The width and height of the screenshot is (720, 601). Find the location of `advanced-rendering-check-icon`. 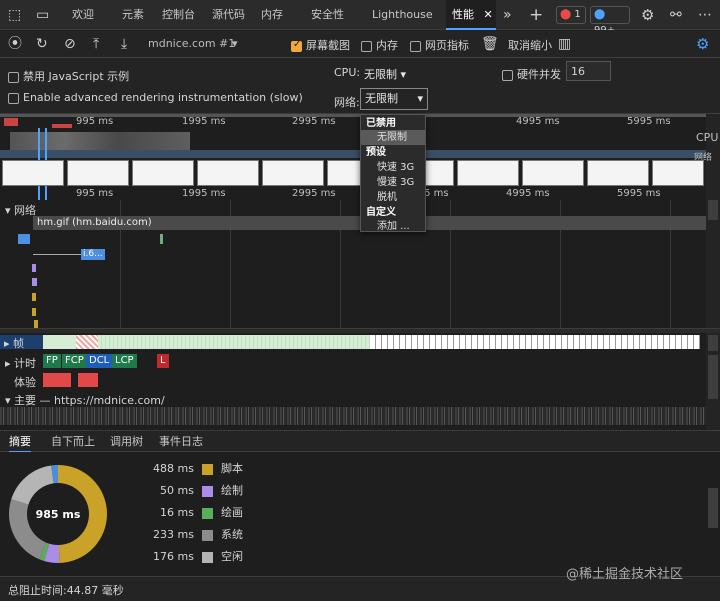

advanced-rendering-check-icon is located at coordinates (13, 98).